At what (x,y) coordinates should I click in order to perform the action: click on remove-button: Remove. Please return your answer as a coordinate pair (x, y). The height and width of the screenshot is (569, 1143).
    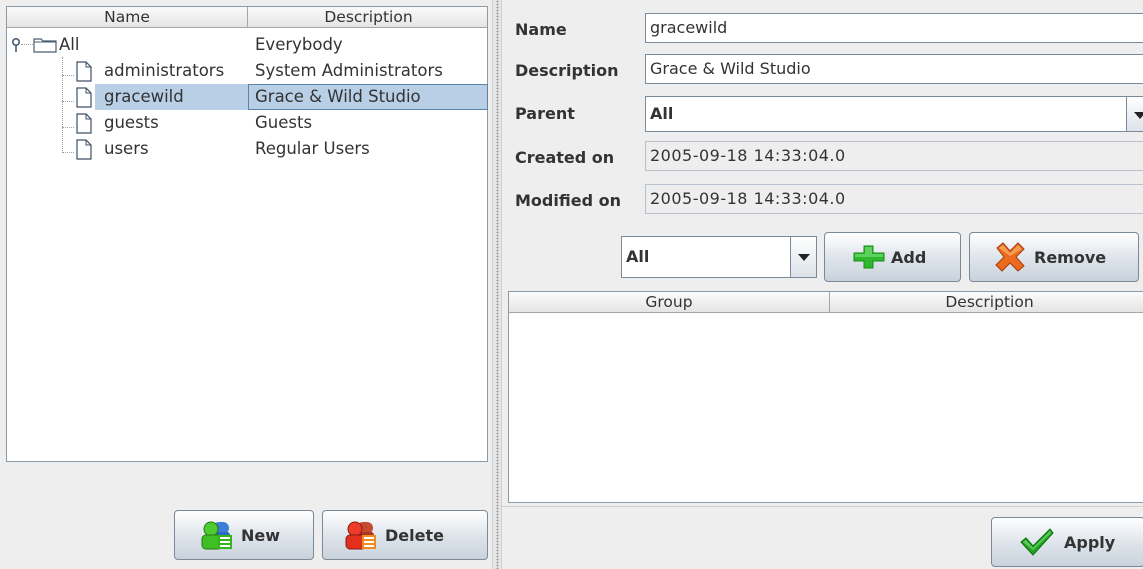
    Looking at the image, I should click on (1054, 257).